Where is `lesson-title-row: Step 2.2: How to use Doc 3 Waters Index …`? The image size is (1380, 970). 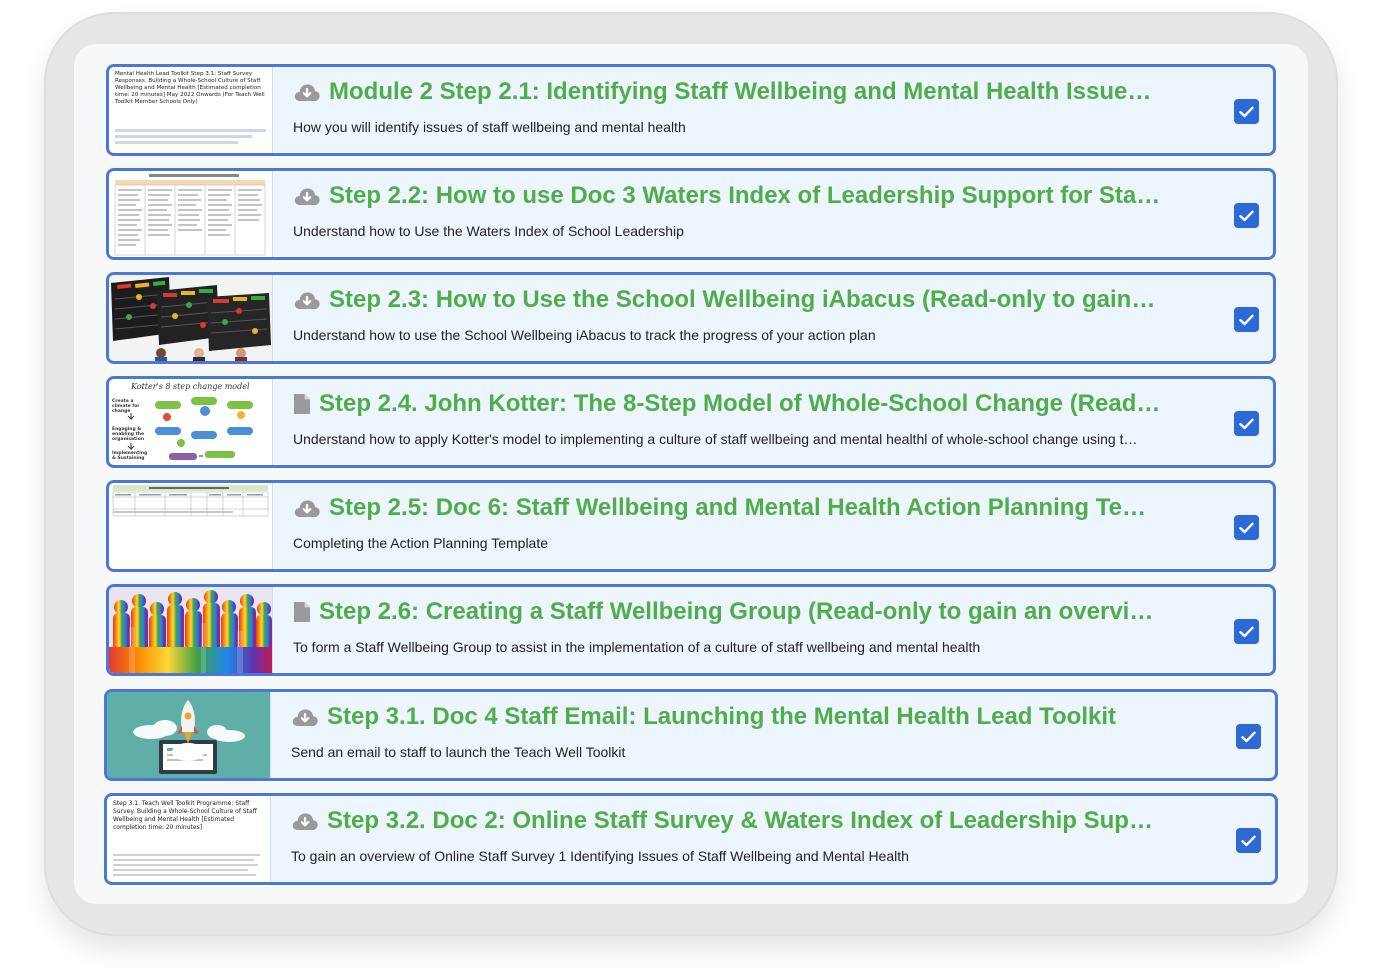 lesson-title-row: Step 2.2: How to use Doc 3 Waters Index … is located at coordinates (727, 196).